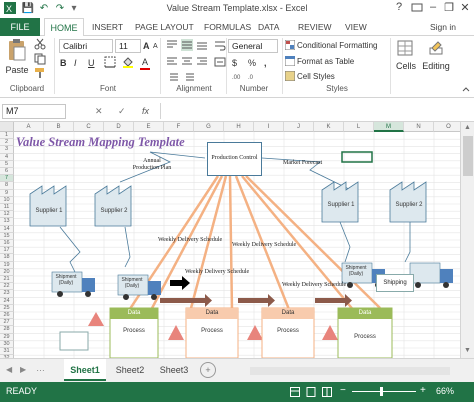  Describe the element at coordinates (9, 369) in the screenshot. I see `prev-sheet-icon: ◀` at that location.